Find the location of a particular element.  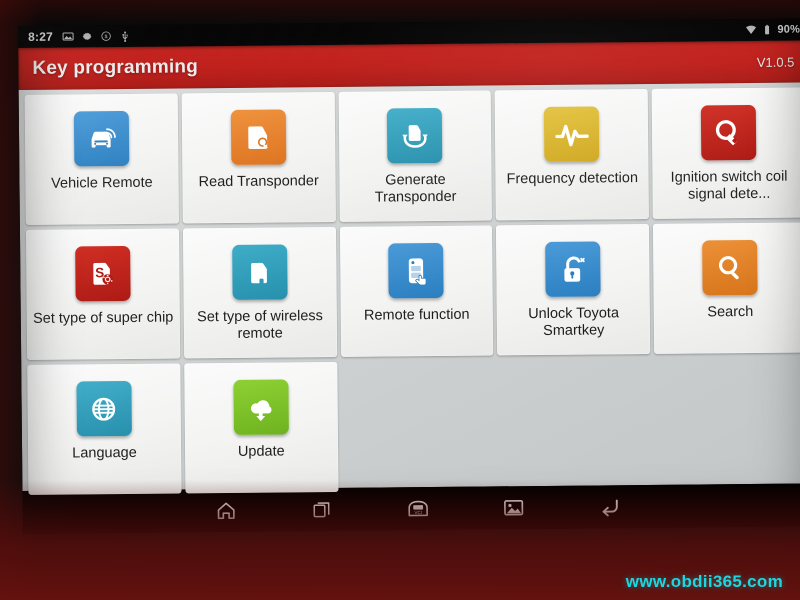

version-label: V1.0.5 is located at coordinates (775, 62).